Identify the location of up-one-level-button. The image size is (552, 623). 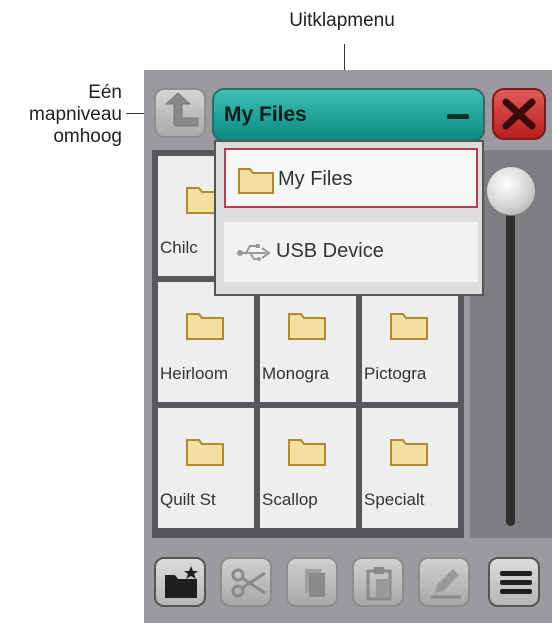
(180, 113).